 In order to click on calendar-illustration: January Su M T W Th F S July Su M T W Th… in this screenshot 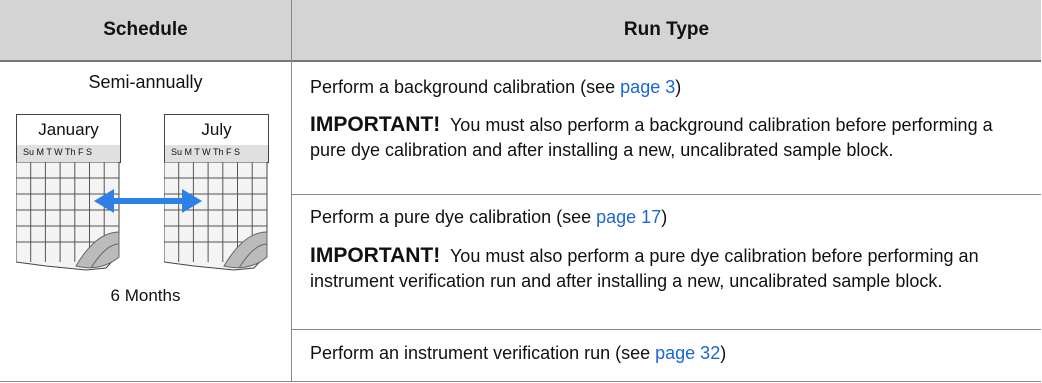, I will do `click(146, 199)`.